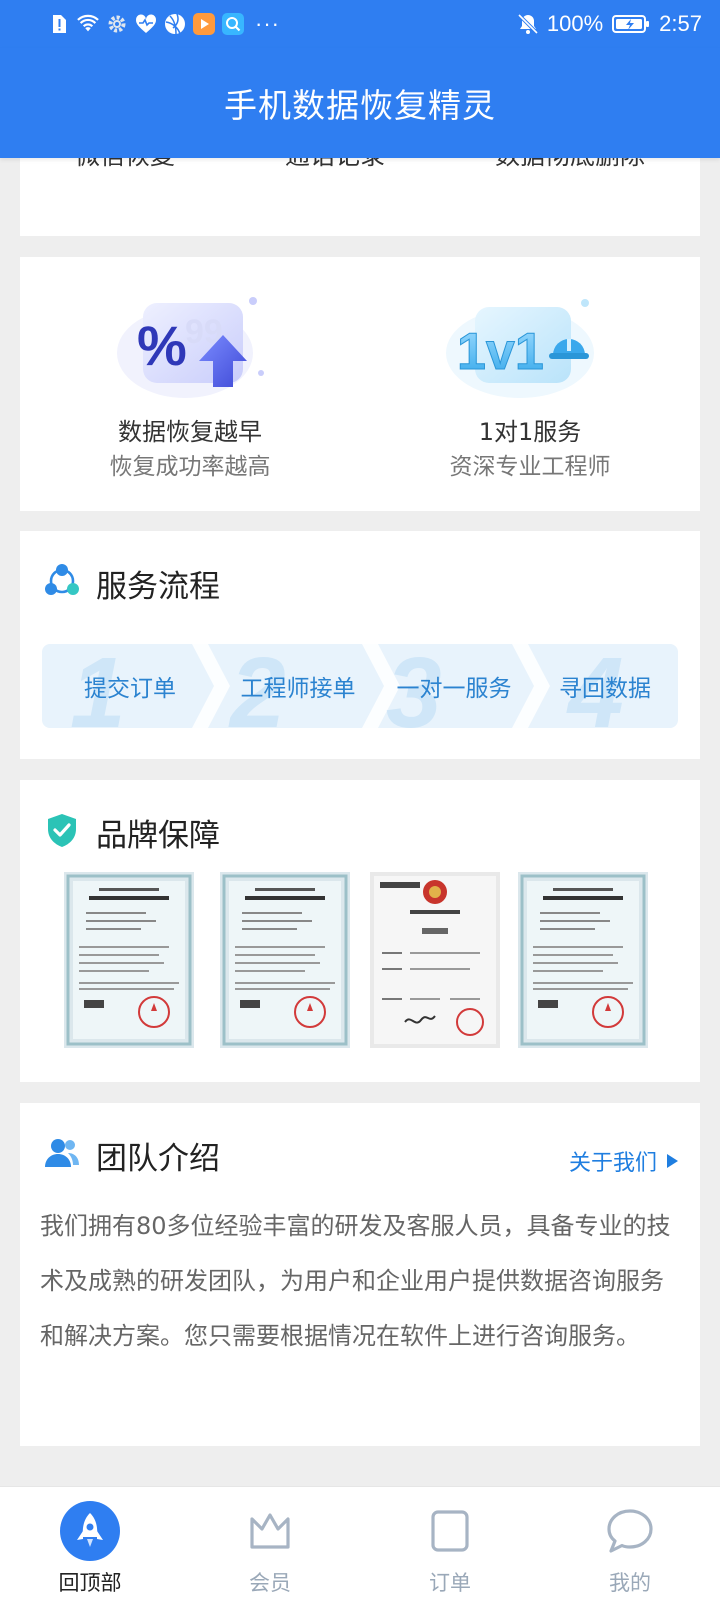 The image size is (720, 1600). Describe the element at coordinates (190, 347) in the screenshot. I see `percent-arrow-icon: 99 %` at that location.